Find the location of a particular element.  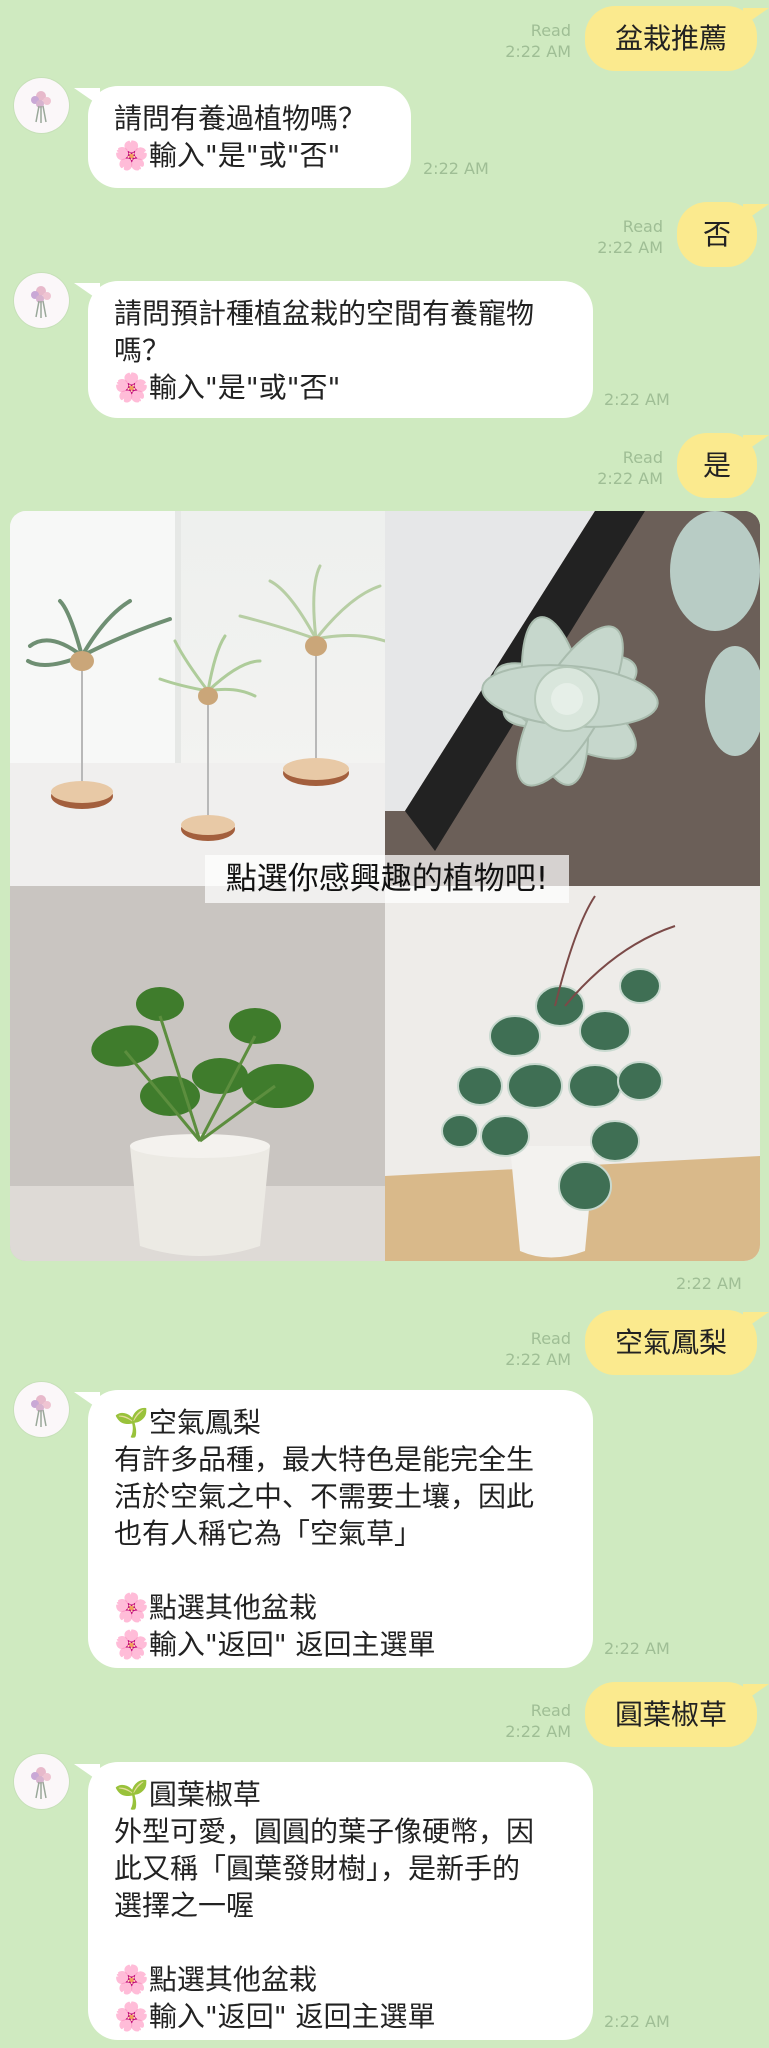

air-plant-image is located at coordinates (197, 698).